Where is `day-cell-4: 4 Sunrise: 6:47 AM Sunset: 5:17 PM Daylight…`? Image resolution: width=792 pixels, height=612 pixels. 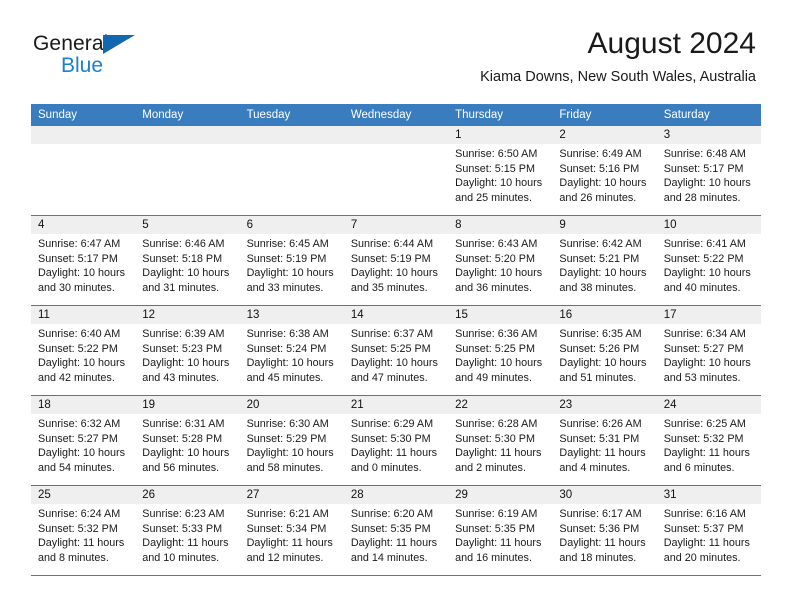
day-cell-4: 4 Sunrise: 6:47 AM Sunset: 5:17 PM Daylight… is located at coordinates (83, 260).